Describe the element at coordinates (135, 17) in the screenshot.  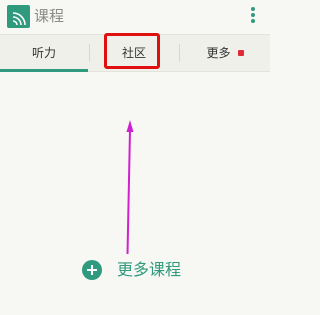
I see `app-bar: 课程` at that location.